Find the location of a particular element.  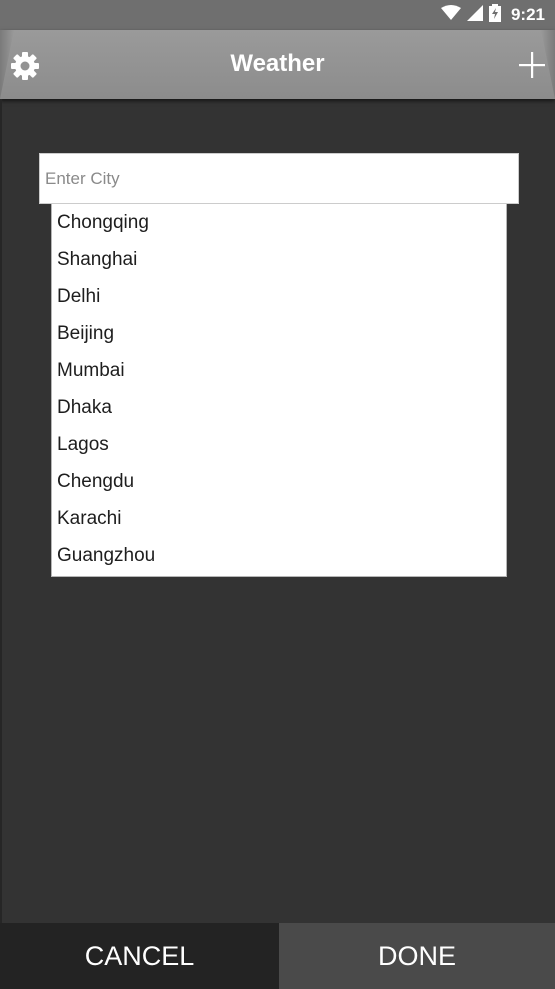

suggestion-item: Chengdu is located at coordinates (279, 481).